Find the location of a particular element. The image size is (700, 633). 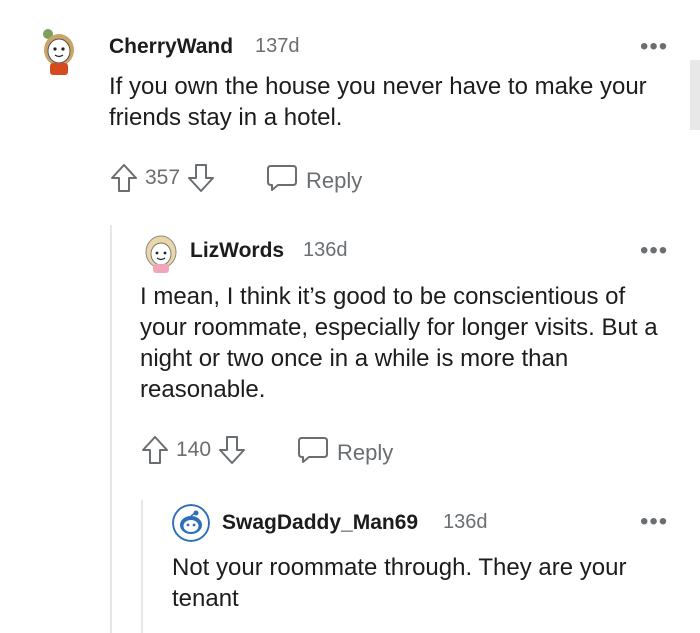

scrollbar is located at coordinates (695, 95).